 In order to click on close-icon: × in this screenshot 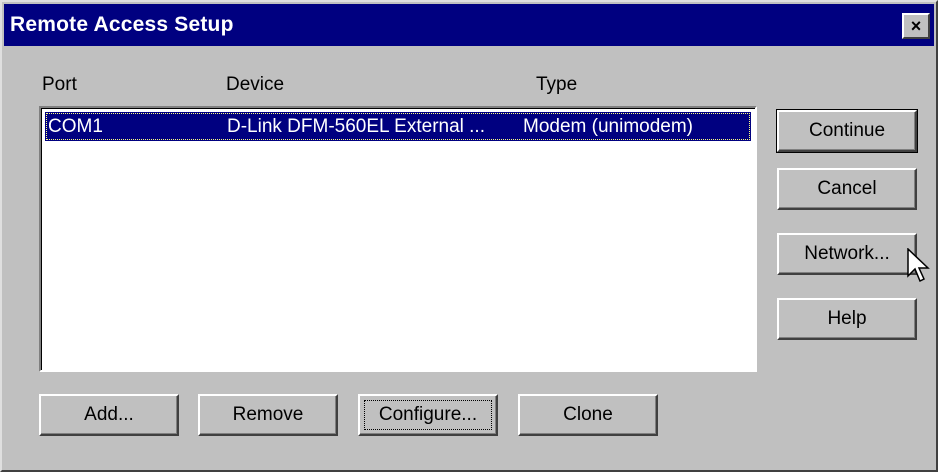, I will do `click(916, 26)`.